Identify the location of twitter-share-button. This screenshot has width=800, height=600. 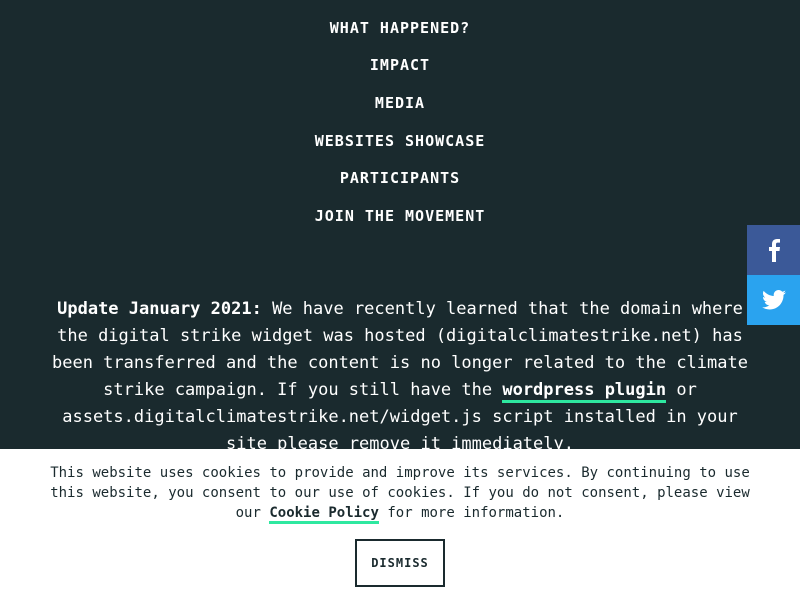
(773, 300).